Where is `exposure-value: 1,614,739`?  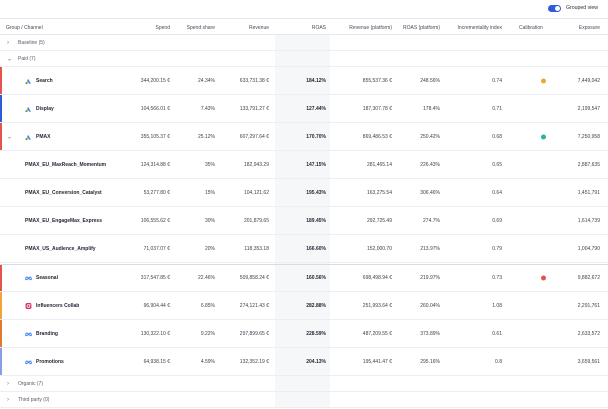
exposure-value: 1,614,739 is located at coordinates (588, 220).